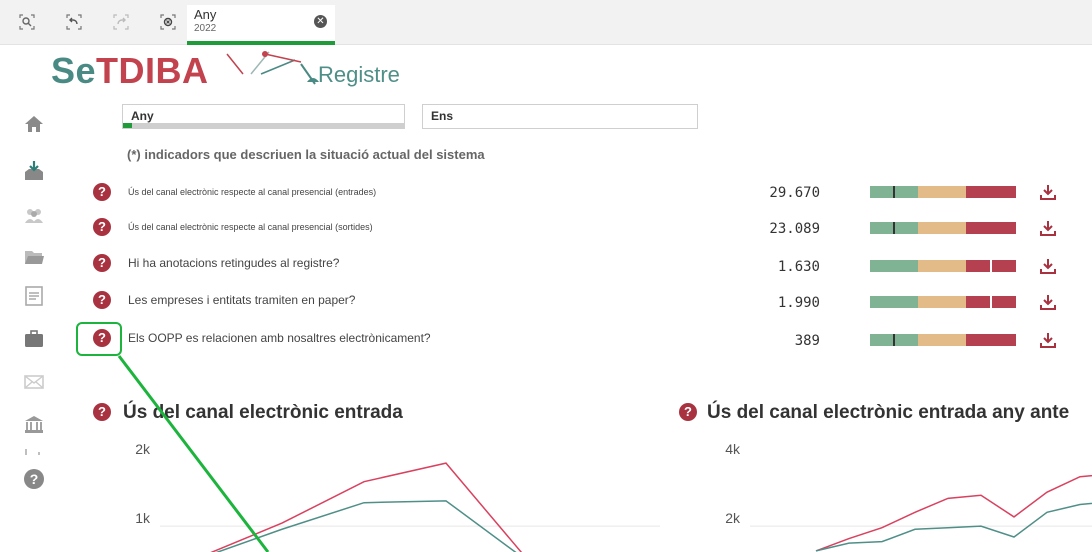 This screenshot has width=1092, height=552. What do you see at coordinates (320, 21) in the screenshot?
I see `clear-selection-icon: ✕` at bounding box center [320, 21].